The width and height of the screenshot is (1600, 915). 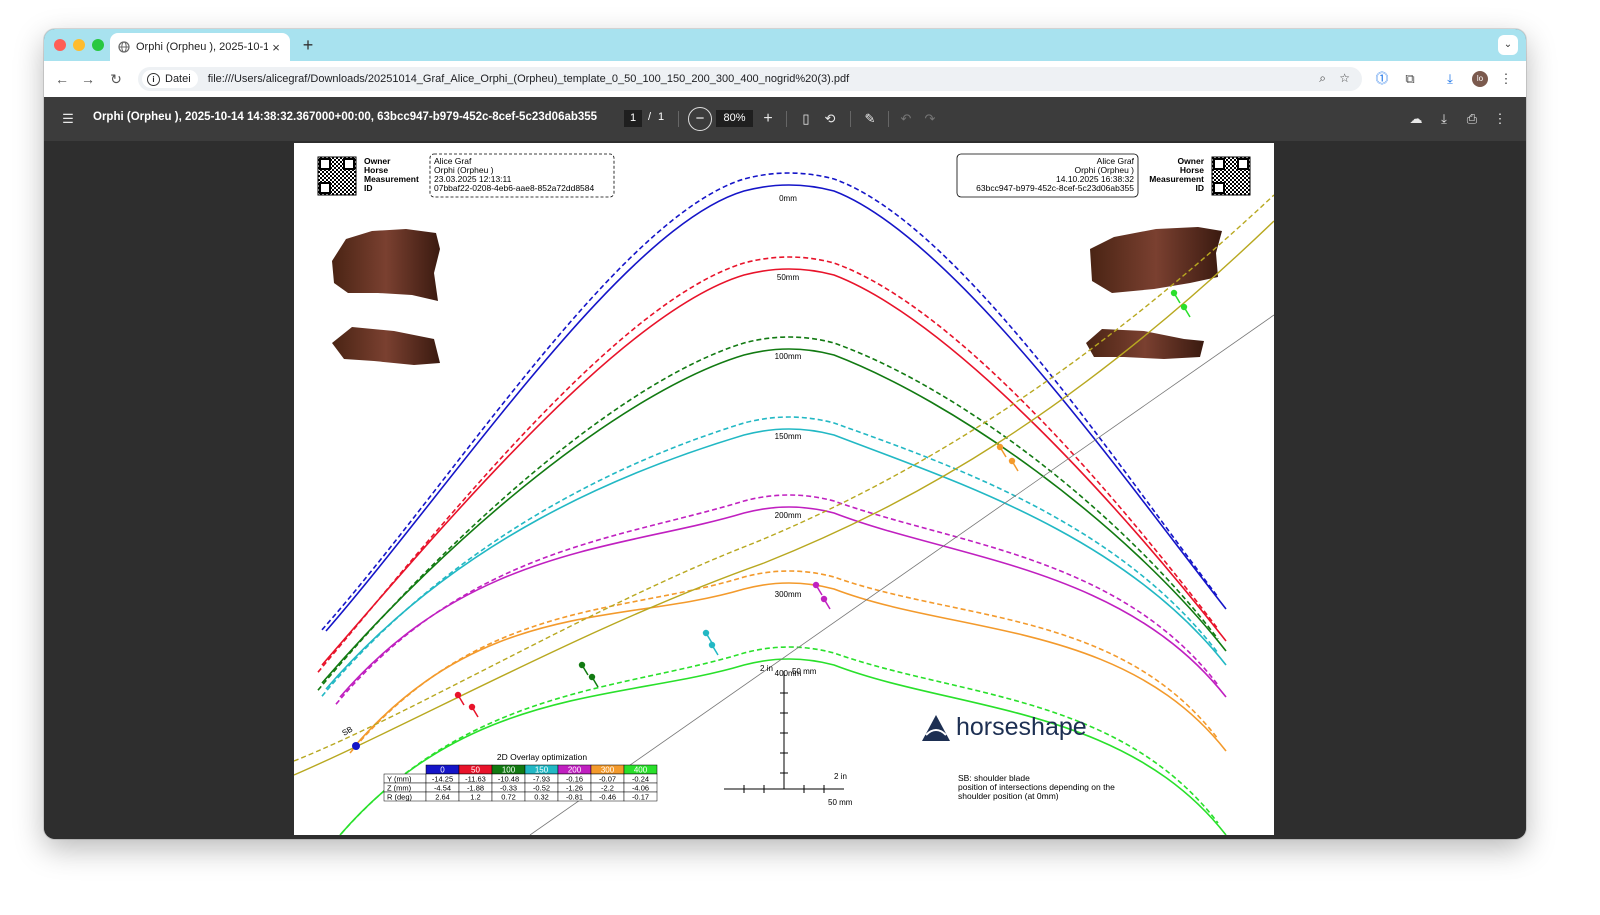 I want to click on zoom-out-button: −, so click(x=700, y=119).